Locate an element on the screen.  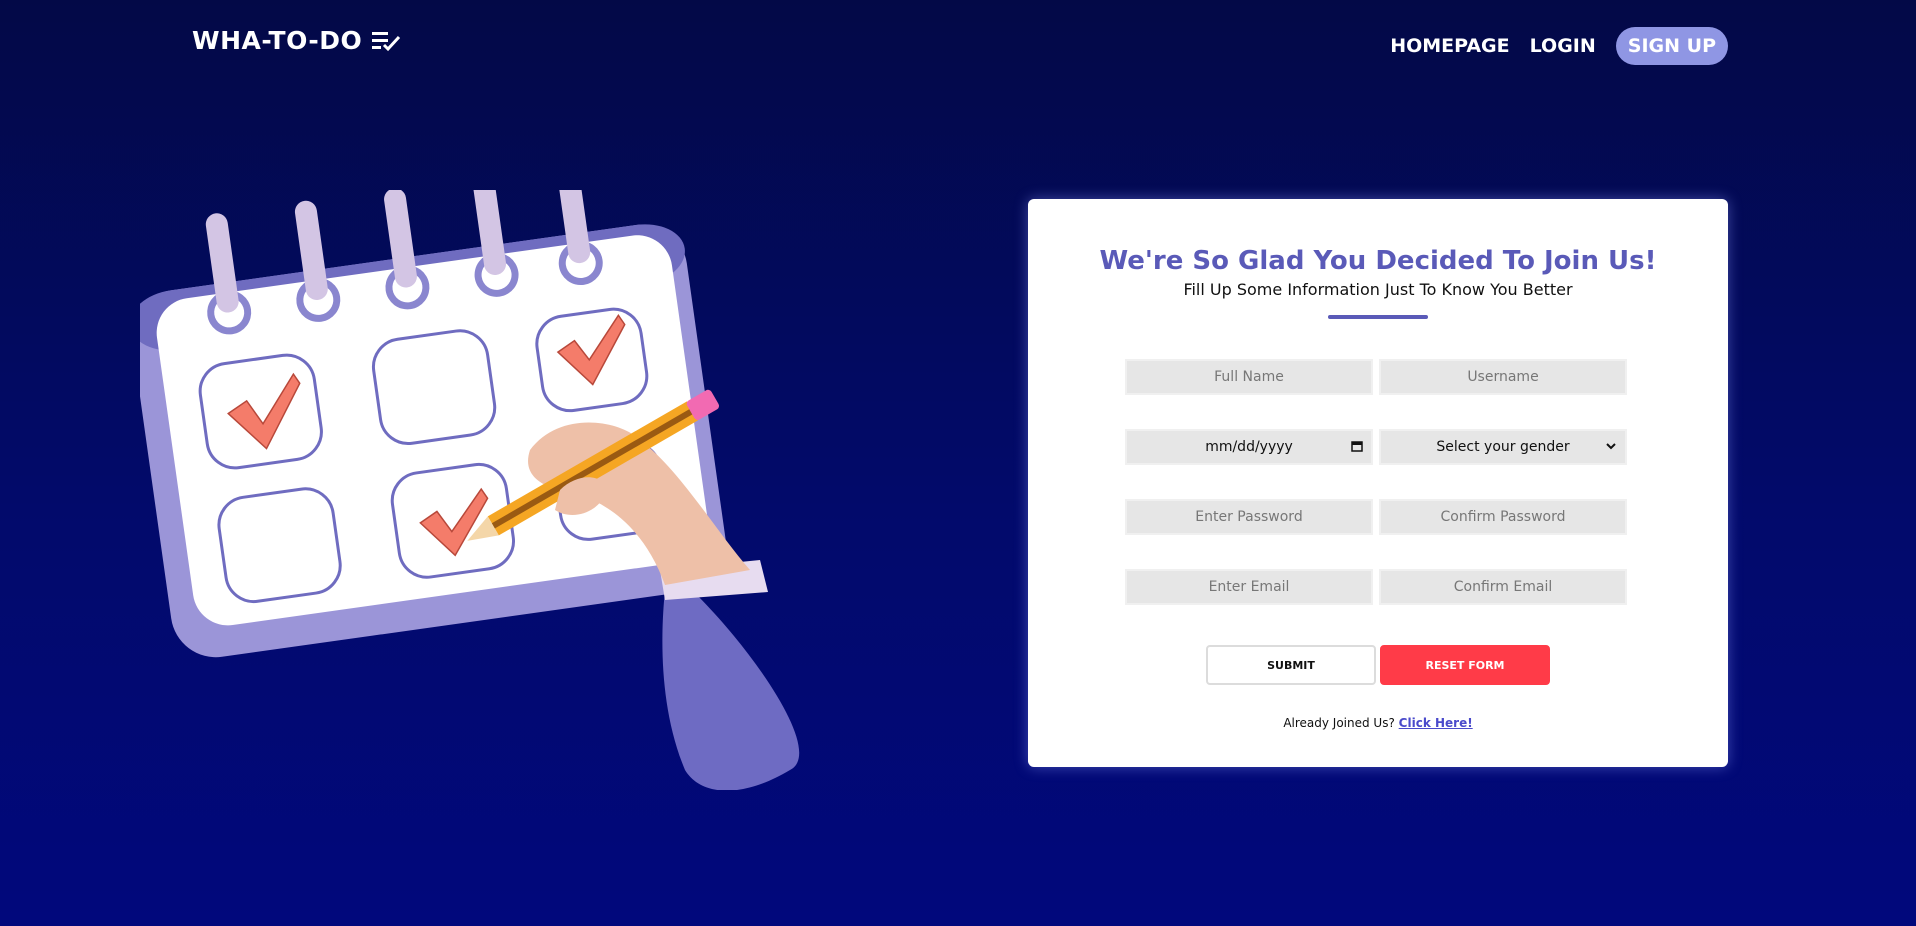
dob-placeholder: mm/dd/yyyy is located at coordinates (1249, 447).